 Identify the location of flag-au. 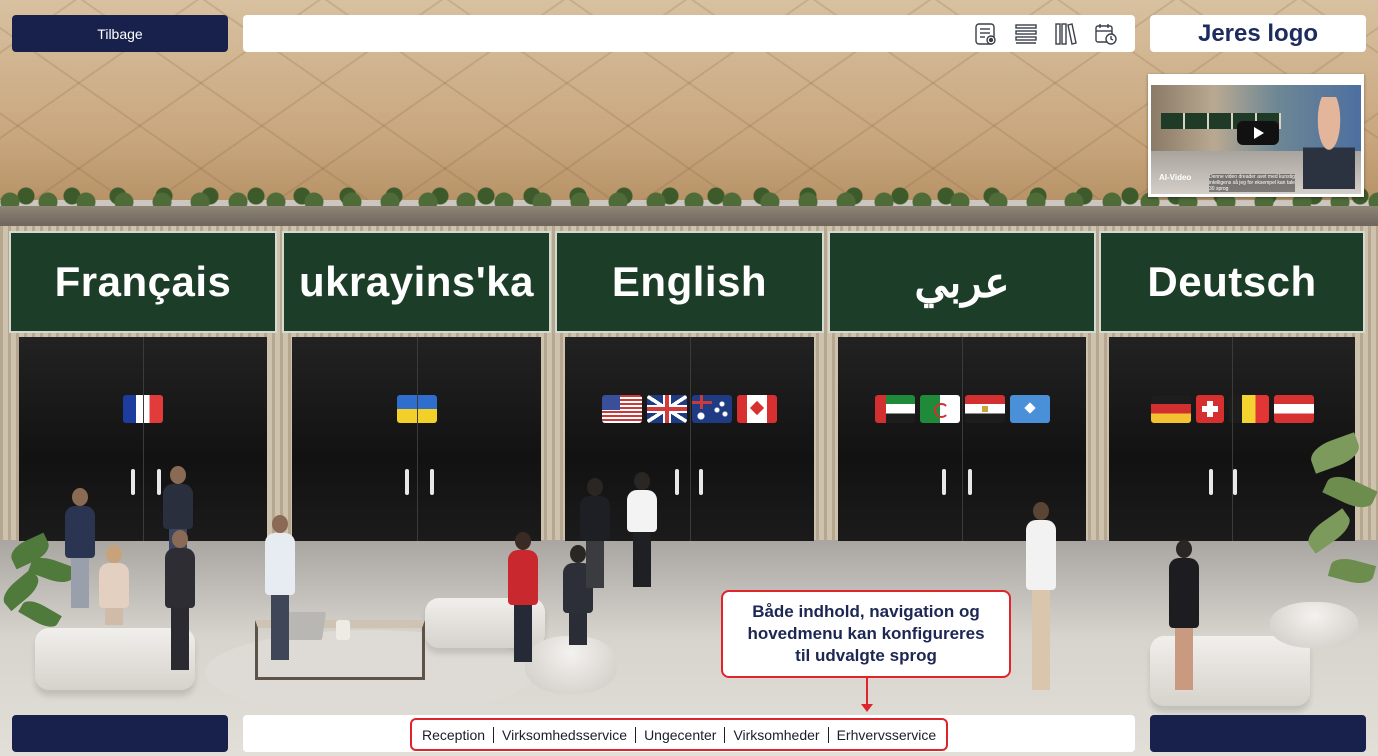
(712, 409).